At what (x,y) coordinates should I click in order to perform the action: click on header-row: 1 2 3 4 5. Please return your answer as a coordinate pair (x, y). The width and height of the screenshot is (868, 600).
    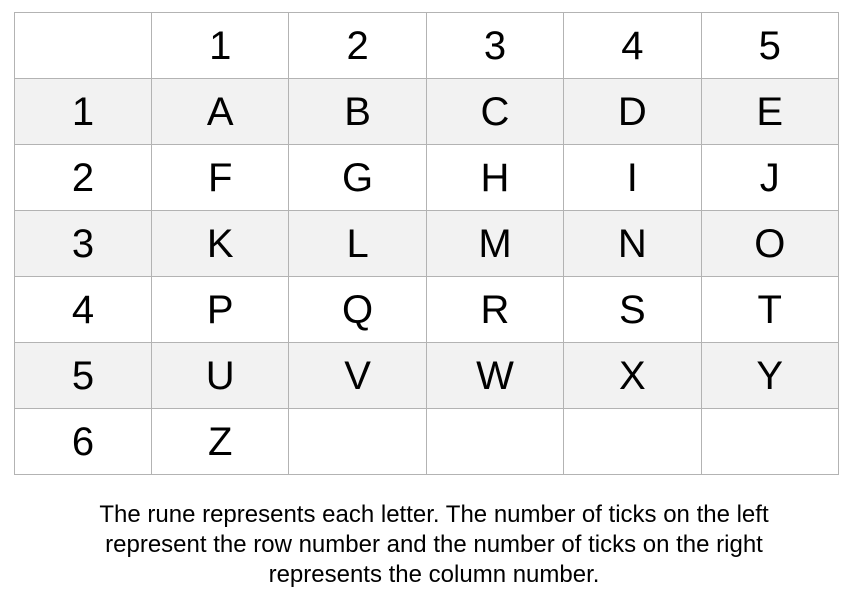
    Looking at the image, I should click on (426, 45).